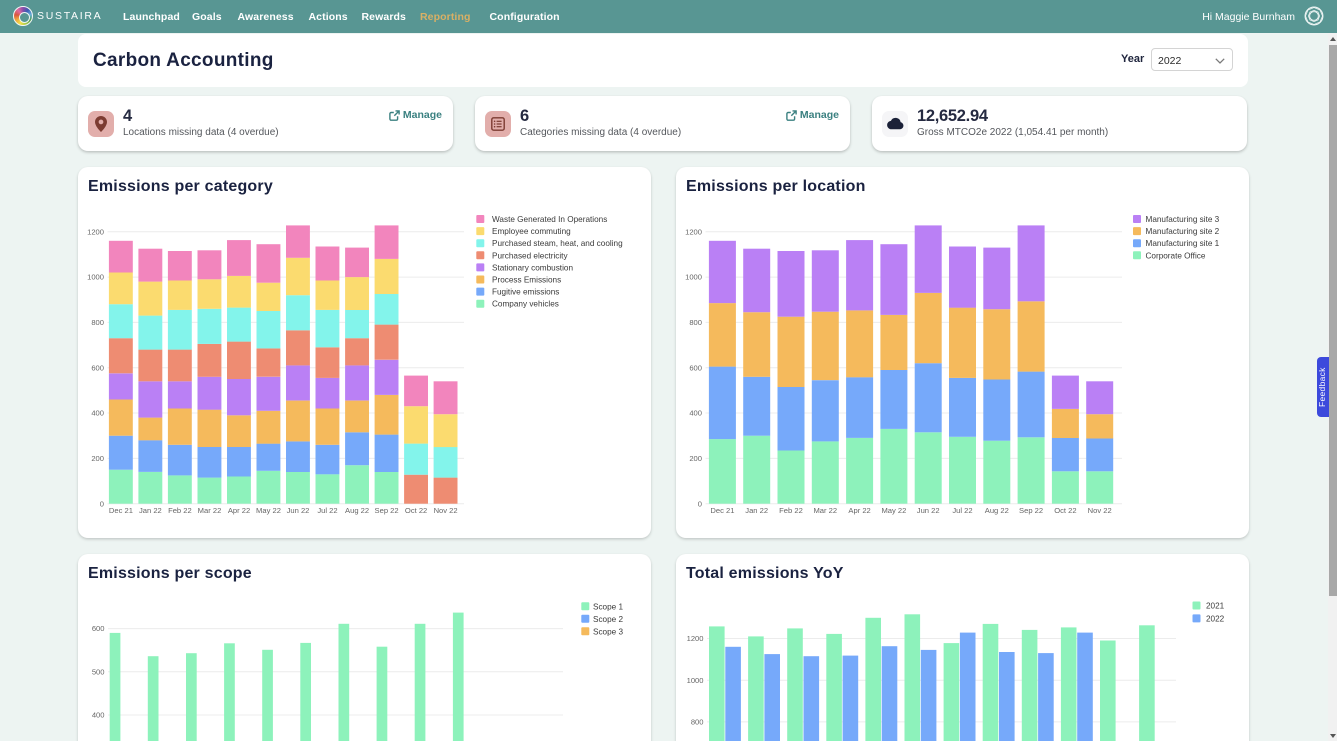  What do you see at coordinates (531, 231) in the screenshot?
I see `svg-text: Employee commuting` at bounding box center [531, 231].